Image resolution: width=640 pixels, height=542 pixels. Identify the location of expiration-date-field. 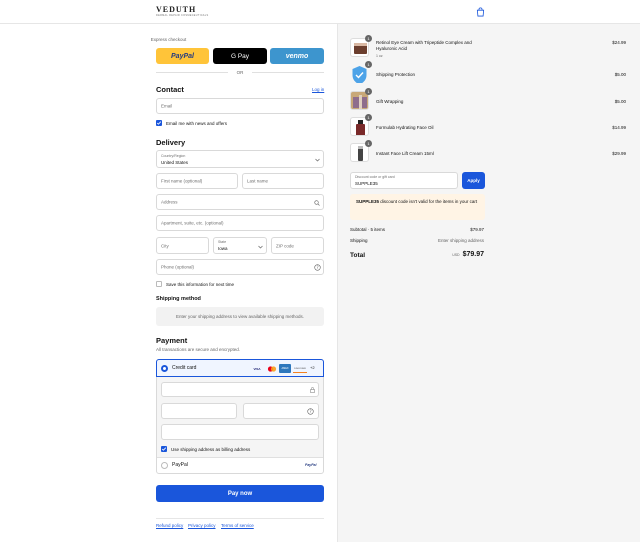
(199, 411).